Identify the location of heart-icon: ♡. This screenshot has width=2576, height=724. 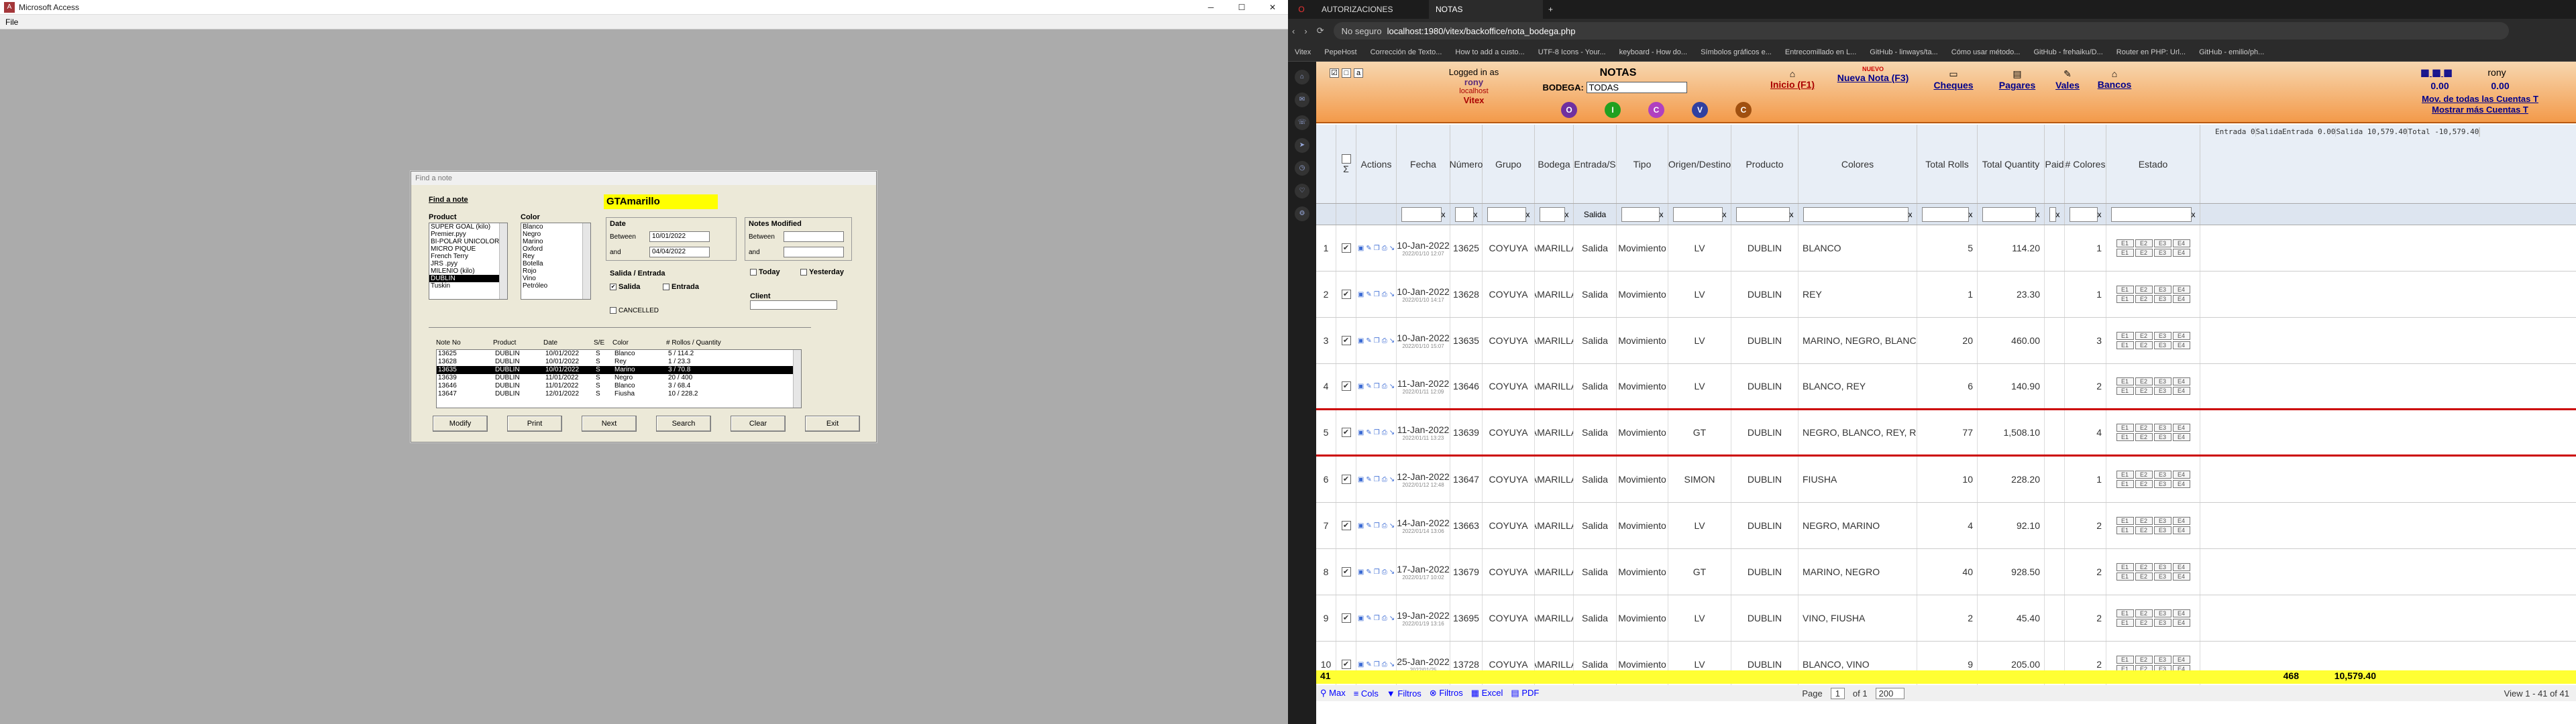
(1302, 191).